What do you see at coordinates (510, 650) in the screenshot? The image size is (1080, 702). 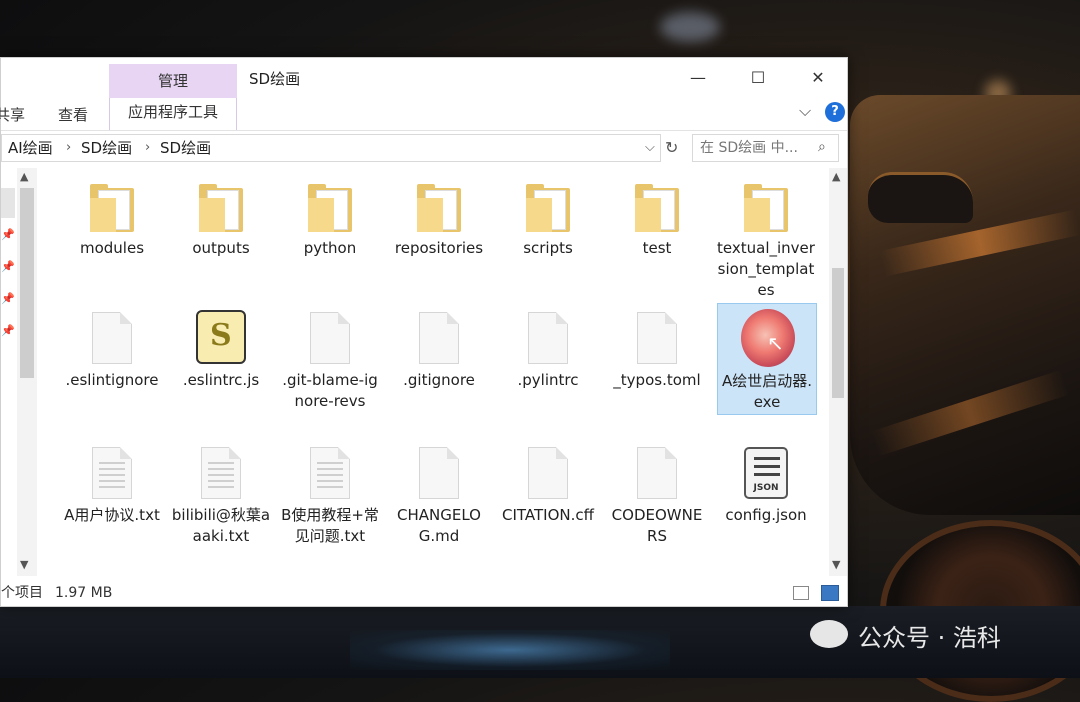 I see `road-puddle` at bounding box center [510, 650].